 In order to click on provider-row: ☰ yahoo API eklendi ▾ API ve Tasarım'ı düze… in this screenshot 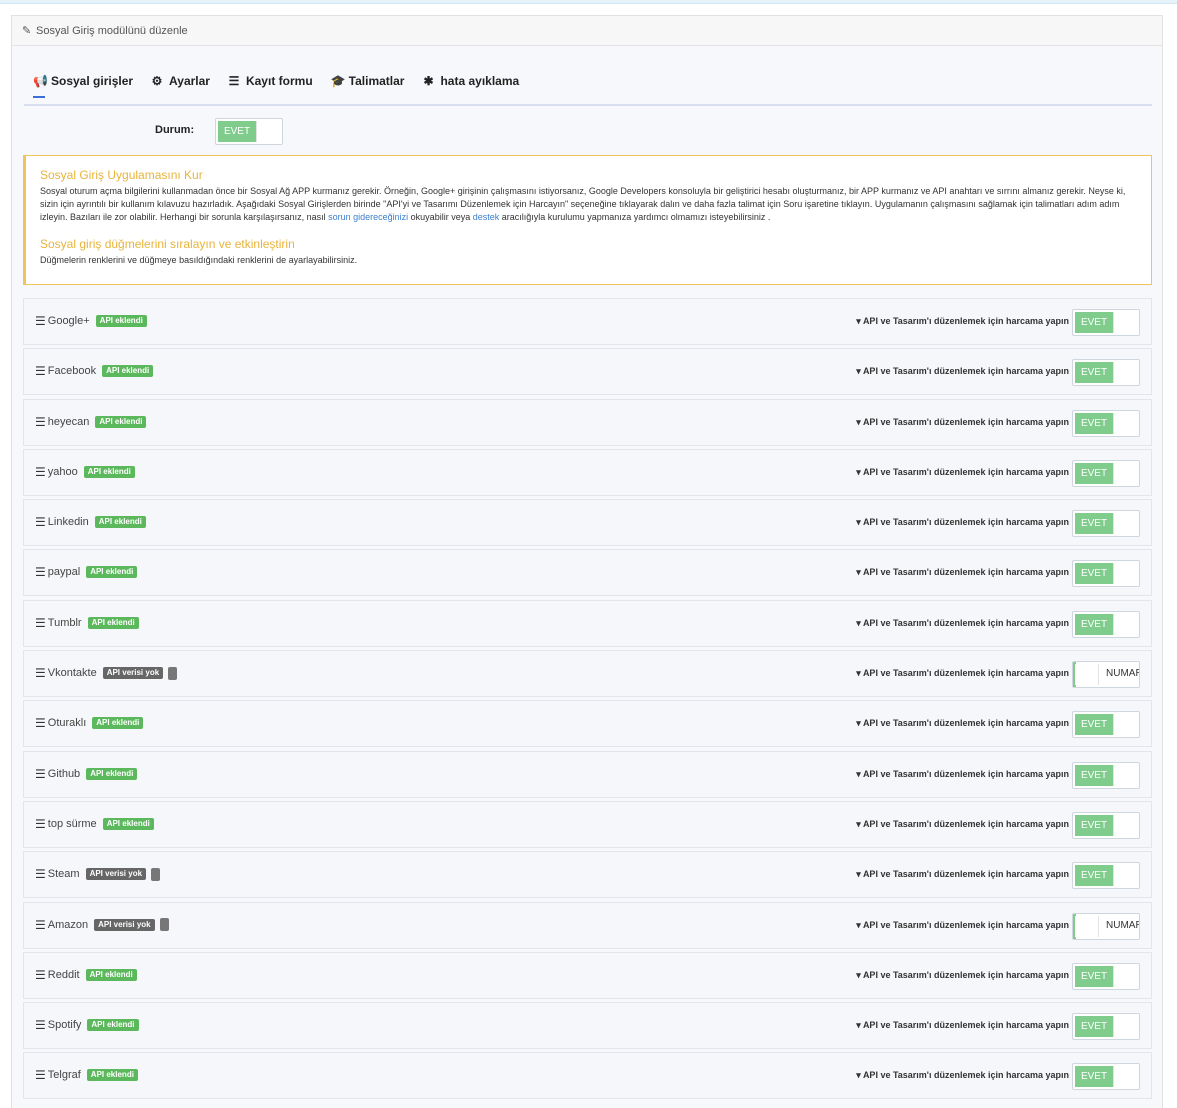, I will do `click(587, 472)`.